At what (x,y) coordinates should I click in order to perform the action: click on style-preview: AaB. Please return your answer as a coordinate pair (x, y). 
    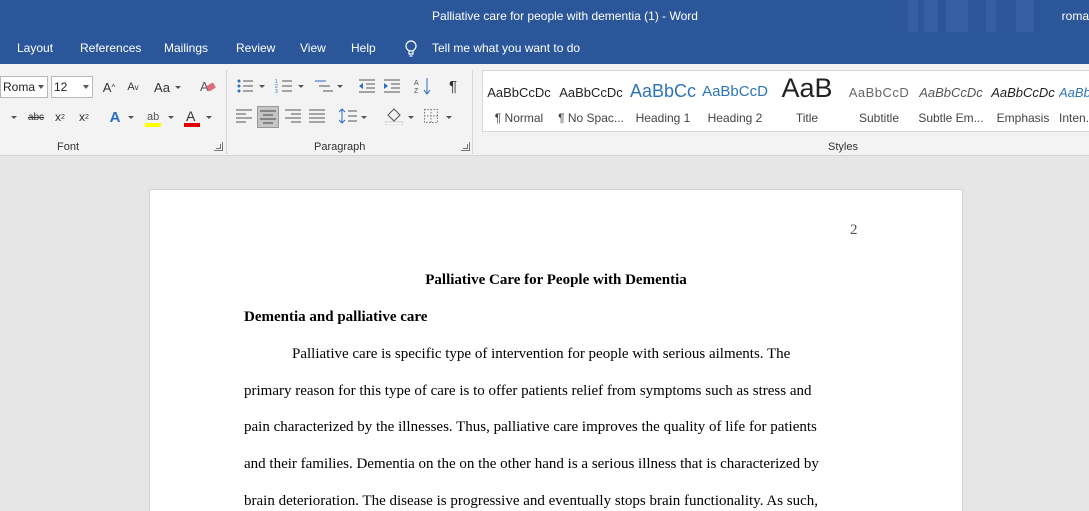
    Looking at the image, I should click on (807, 88).